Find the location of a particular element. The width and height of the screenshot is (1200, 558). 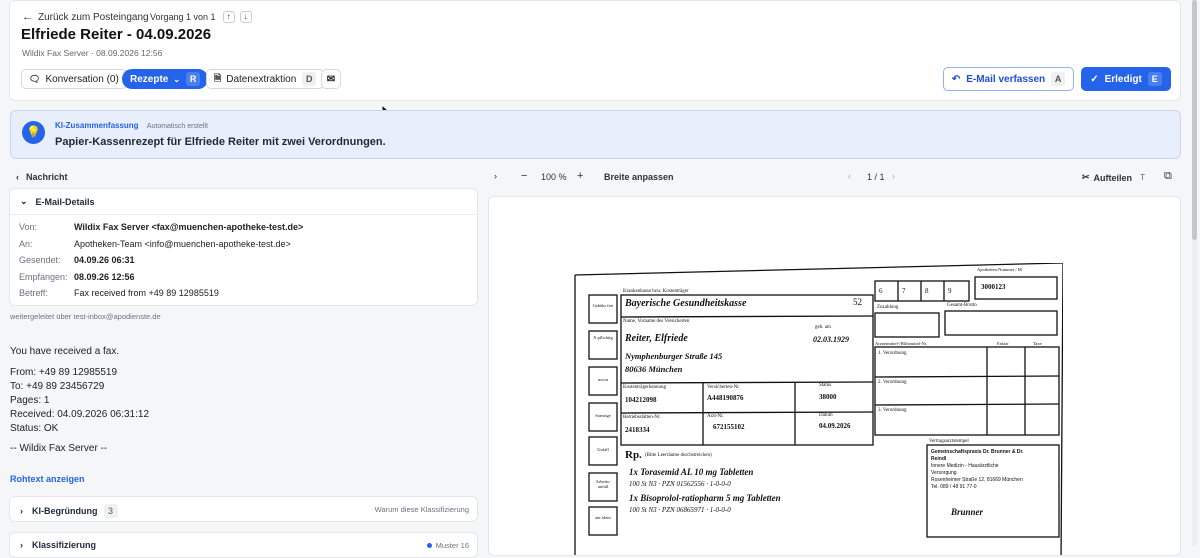

document-icon: 🗎 is located at coordinates (218, 78).